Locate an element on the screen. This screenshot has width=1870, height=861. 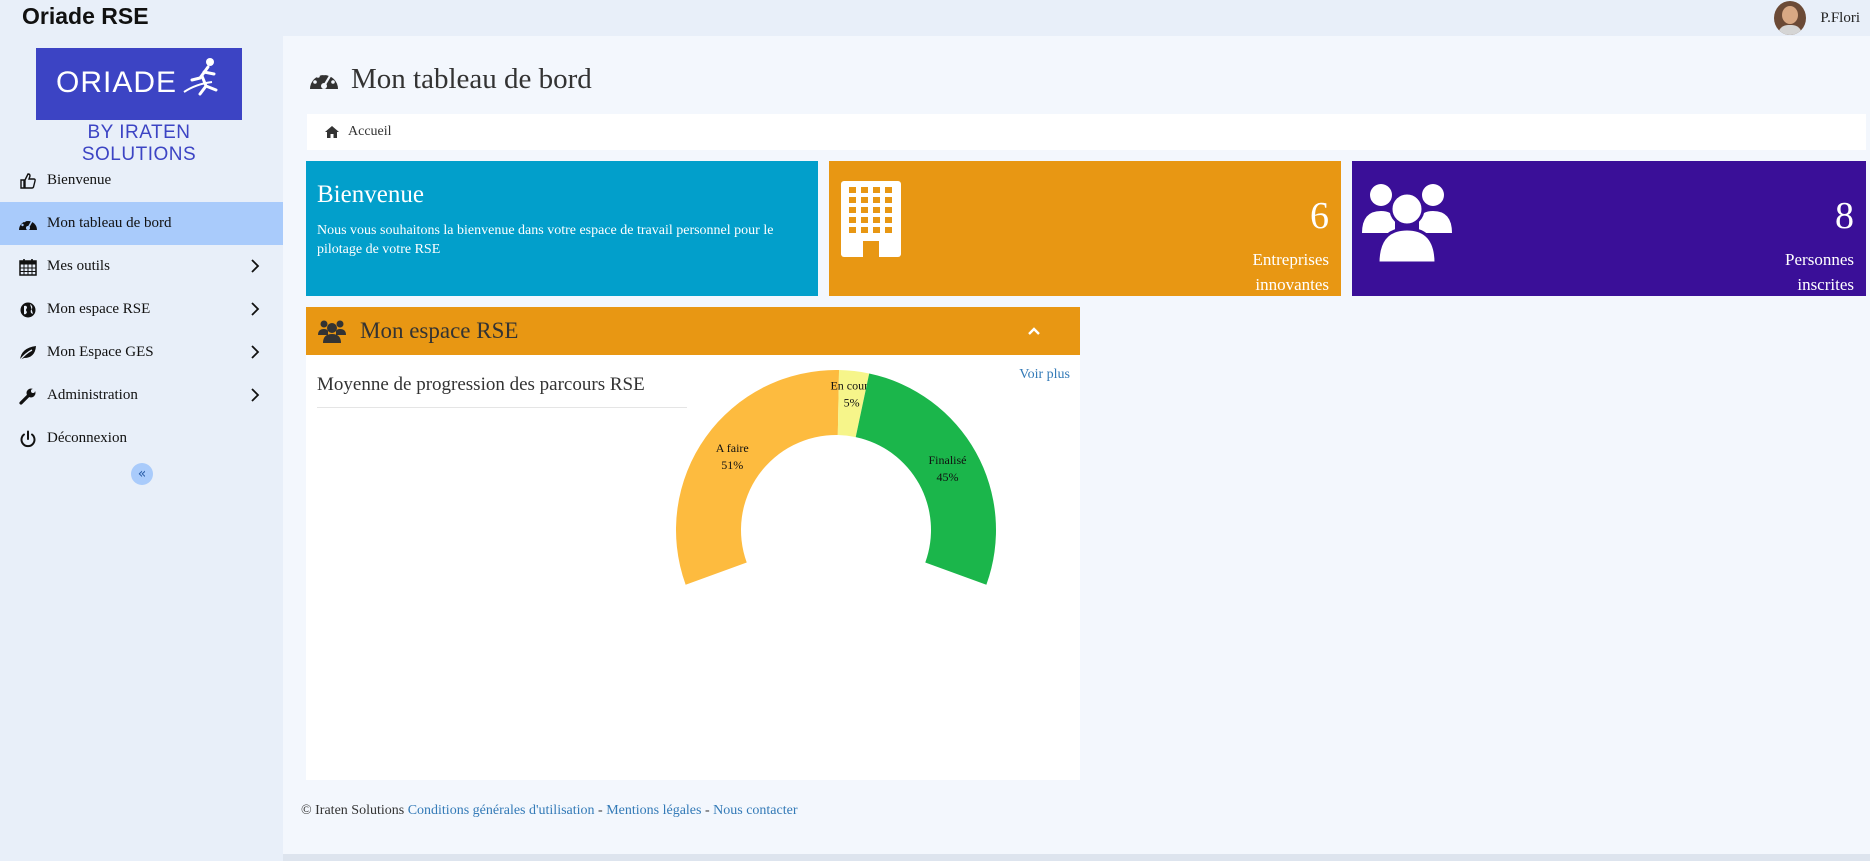
home-icon is located at coordinates (332, 132).